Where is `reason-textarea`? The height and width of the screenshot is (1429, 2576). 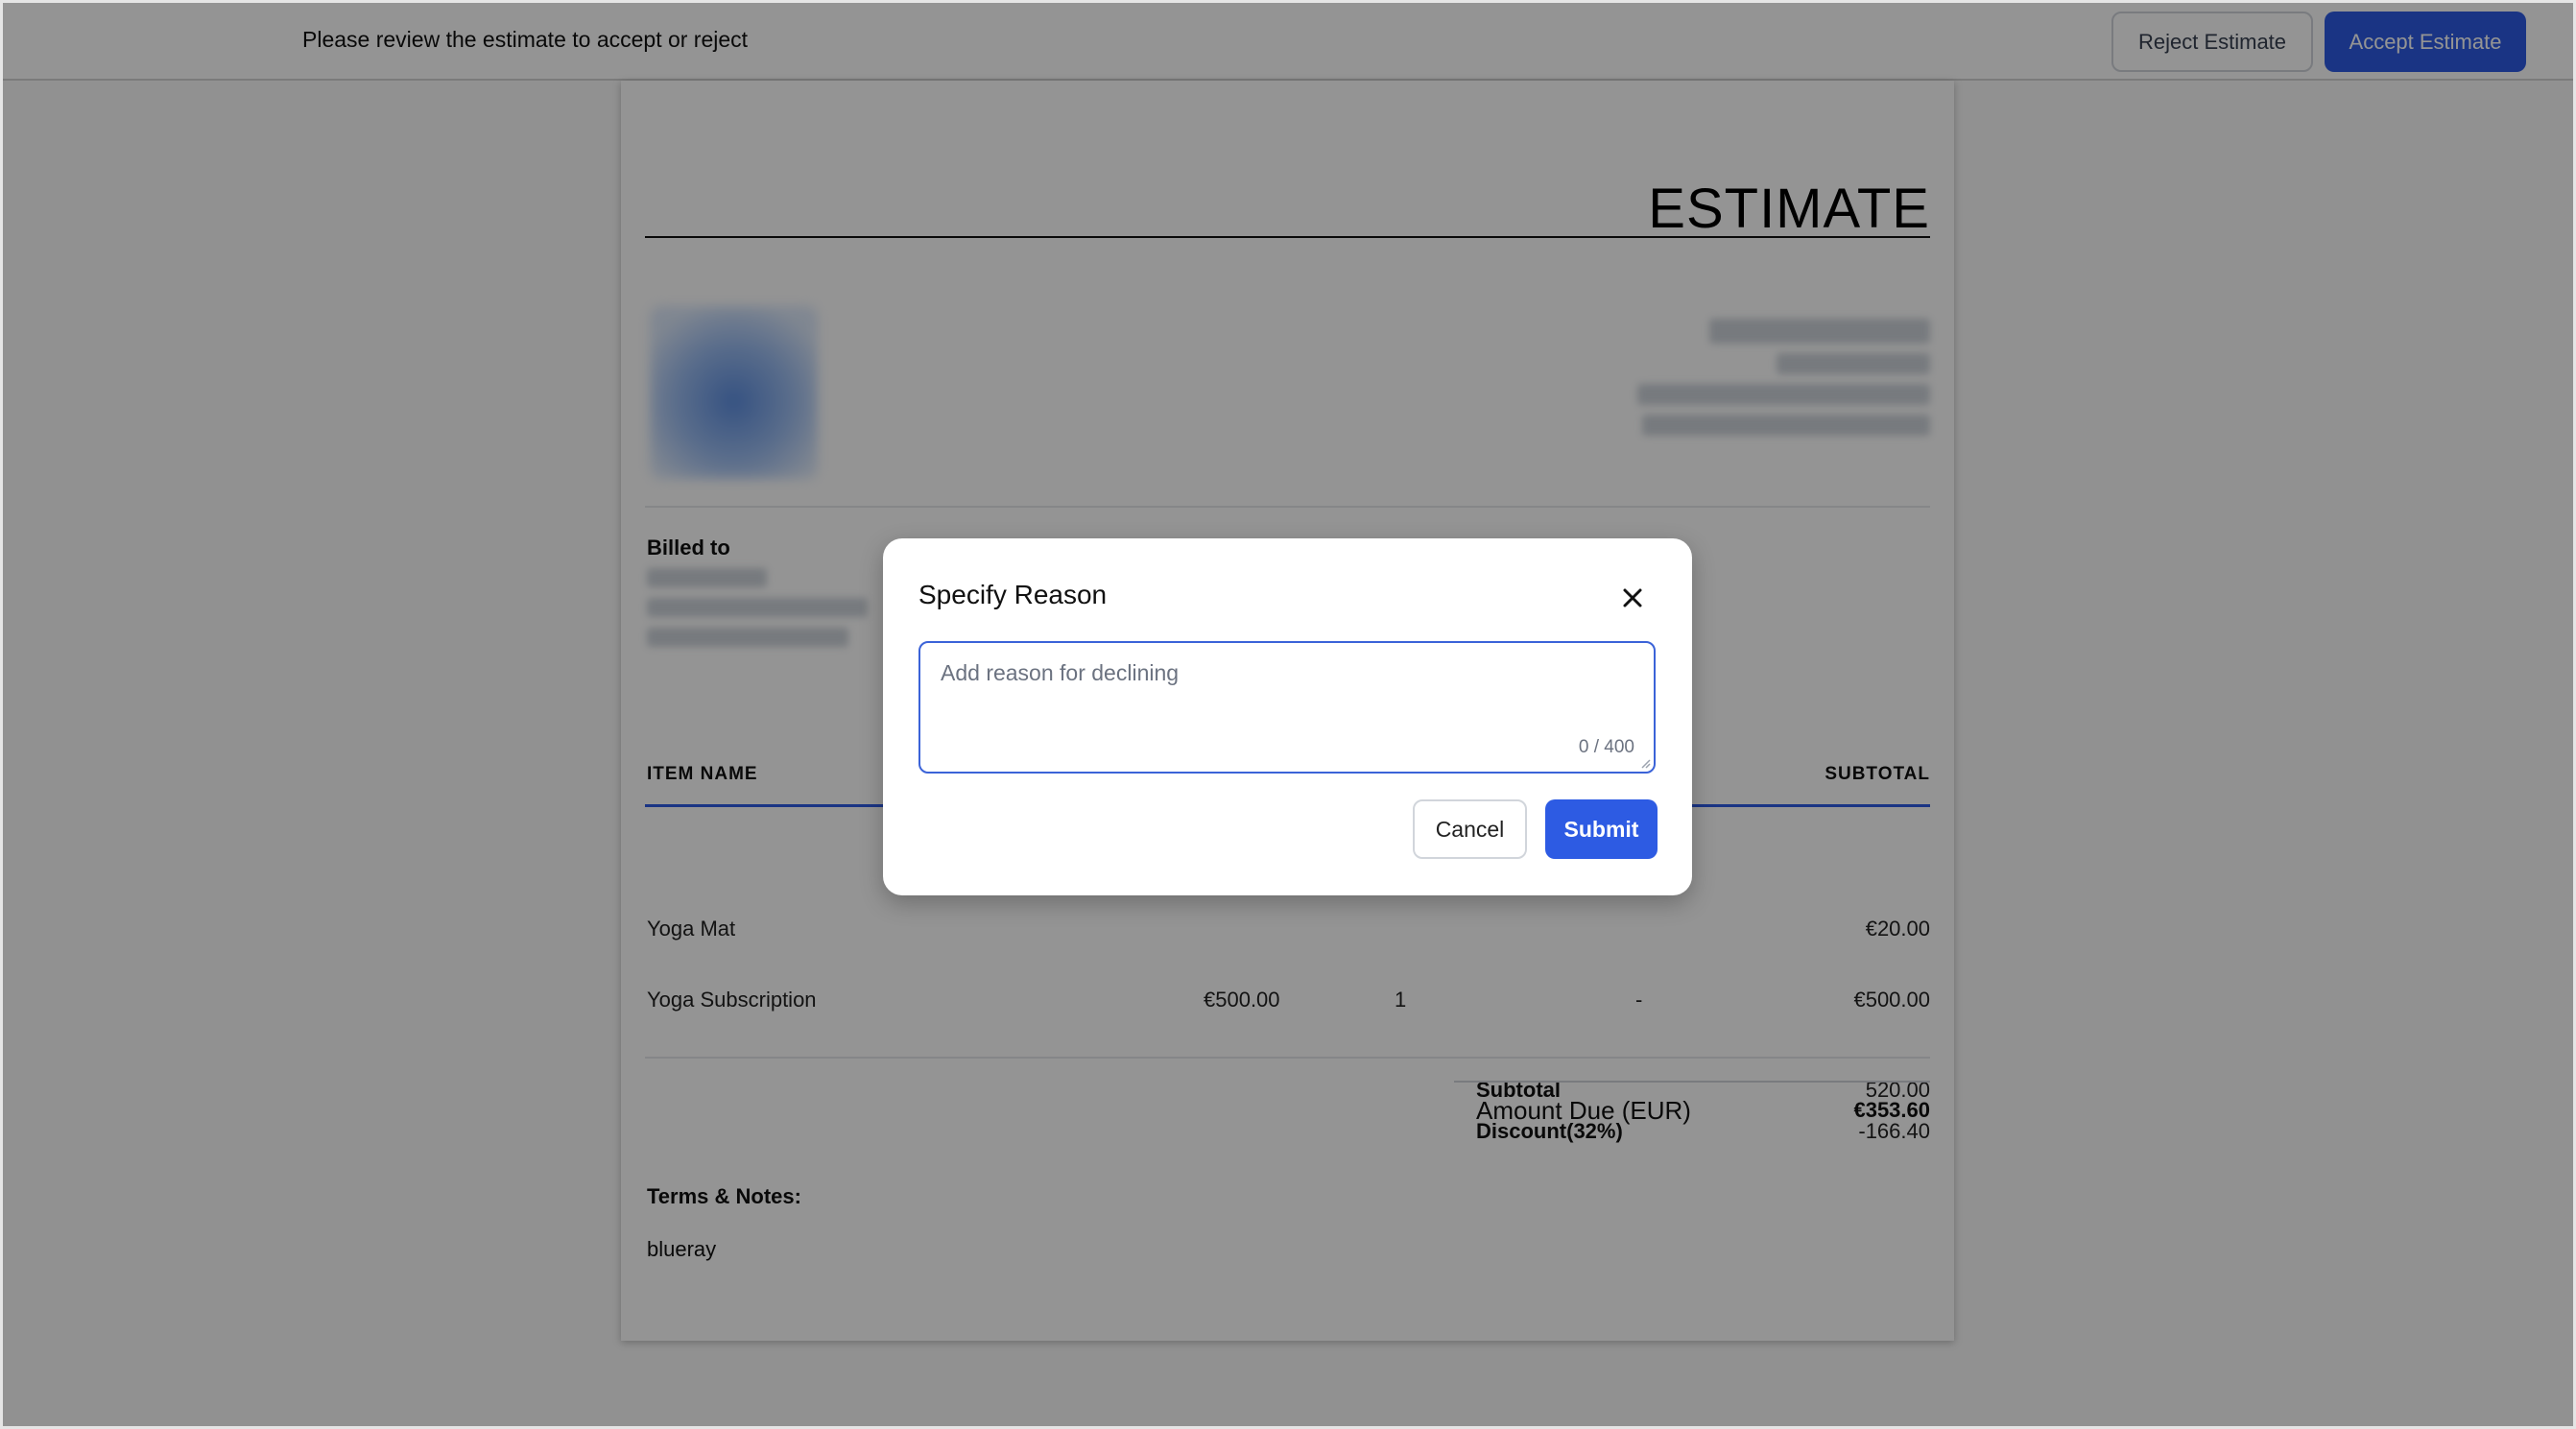 reason-textarea is located at coordinates (1287, 707).